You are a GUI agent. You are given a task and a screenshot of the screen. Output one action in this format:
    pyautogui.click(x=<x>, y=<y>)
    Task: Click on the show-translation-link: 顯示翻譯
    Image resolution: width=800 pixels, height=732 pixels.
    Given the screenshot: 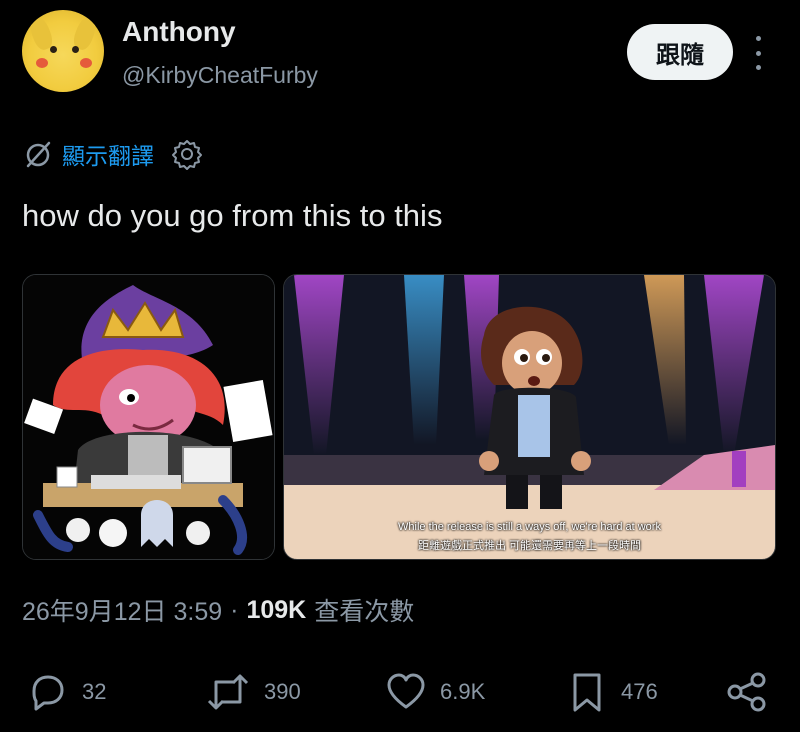 What is the action you would take?
    pyautogui.click(x=108, y=154)
    